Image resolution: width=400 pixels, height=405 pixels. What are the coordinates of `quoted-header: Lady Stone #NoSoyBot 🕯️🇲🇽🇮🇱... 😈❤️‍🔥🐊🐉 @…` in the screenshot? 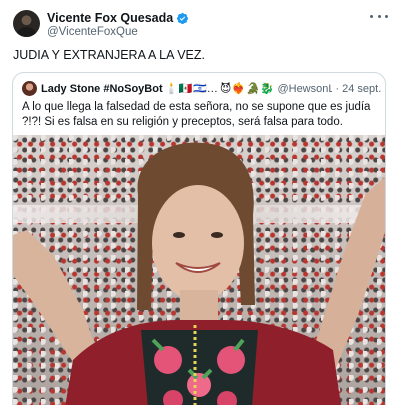 It's located at (213, 88).